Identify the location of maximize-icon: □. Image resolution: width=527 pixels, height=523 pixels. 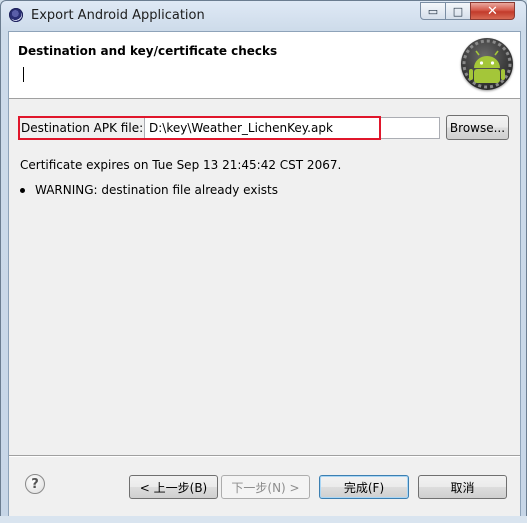
(458, 11).